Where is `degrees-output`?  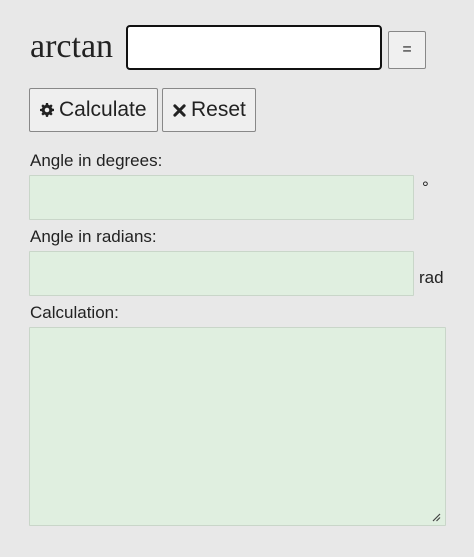
degrees-output is located at coordinates (221, 197).